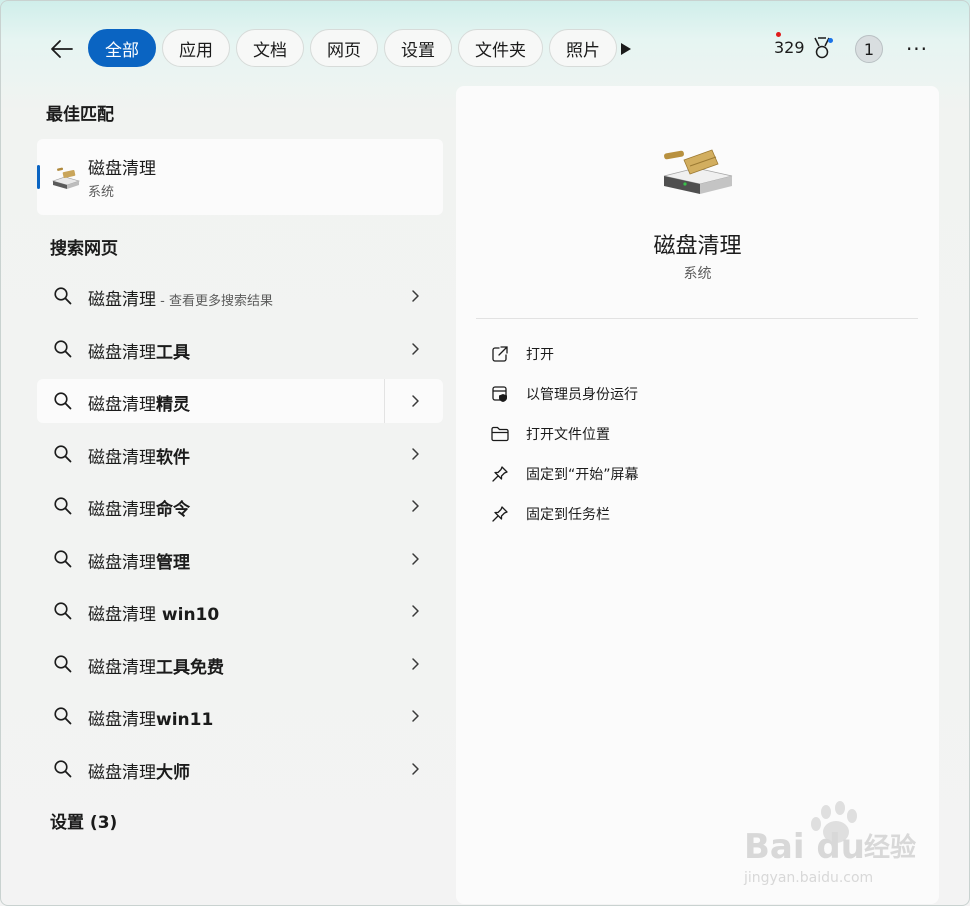 Image resolution: width=970 pixels, height=906 pixels. Describe the element at coordinates (583, 48) in the screenshot. I see `filter-tab-photos: 照片` at that location.